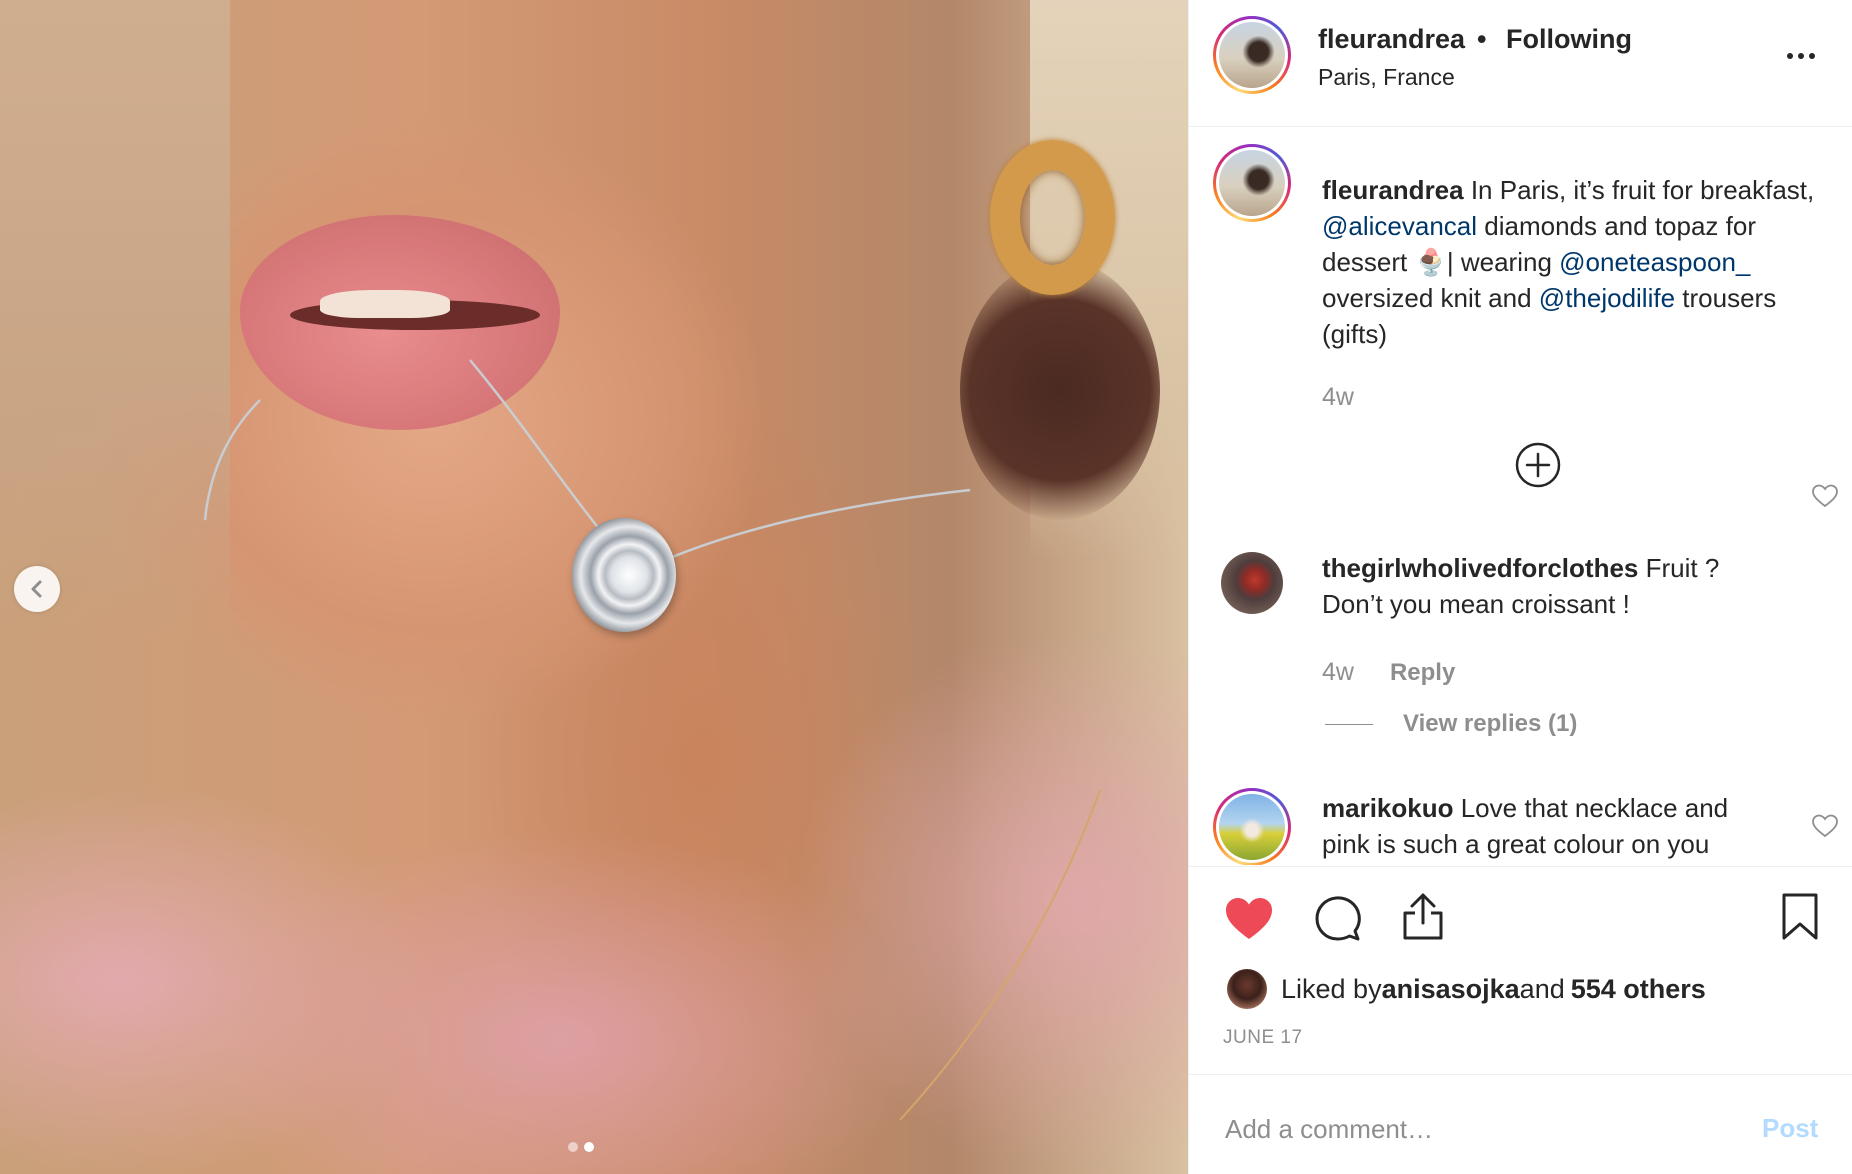 The height and width of the screenshot is (1174, 1852). What do you see at coordinates (1790, 1128) in the screenshot?
I see `post-comment-button: Post` at bounding box center [1790, 1128].